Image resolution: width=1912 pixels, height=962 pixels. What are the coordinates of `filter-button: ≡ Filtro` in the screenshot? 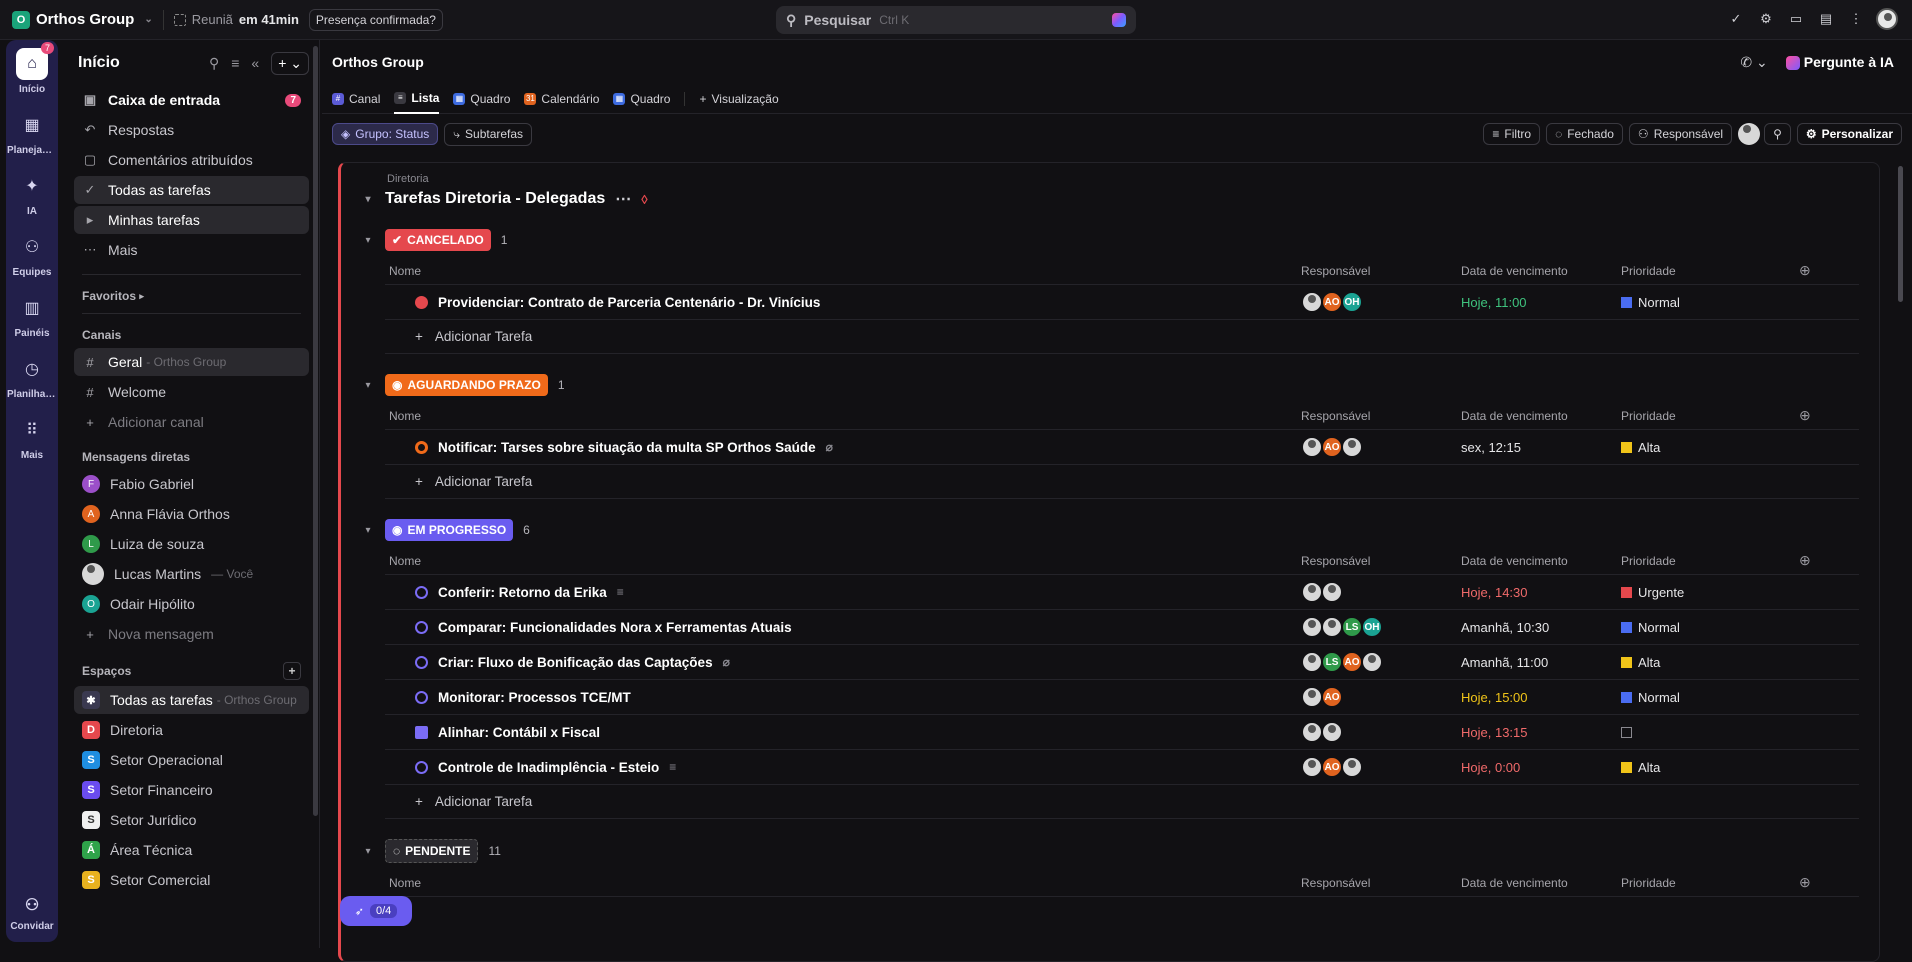 It's located at (1512, 134).